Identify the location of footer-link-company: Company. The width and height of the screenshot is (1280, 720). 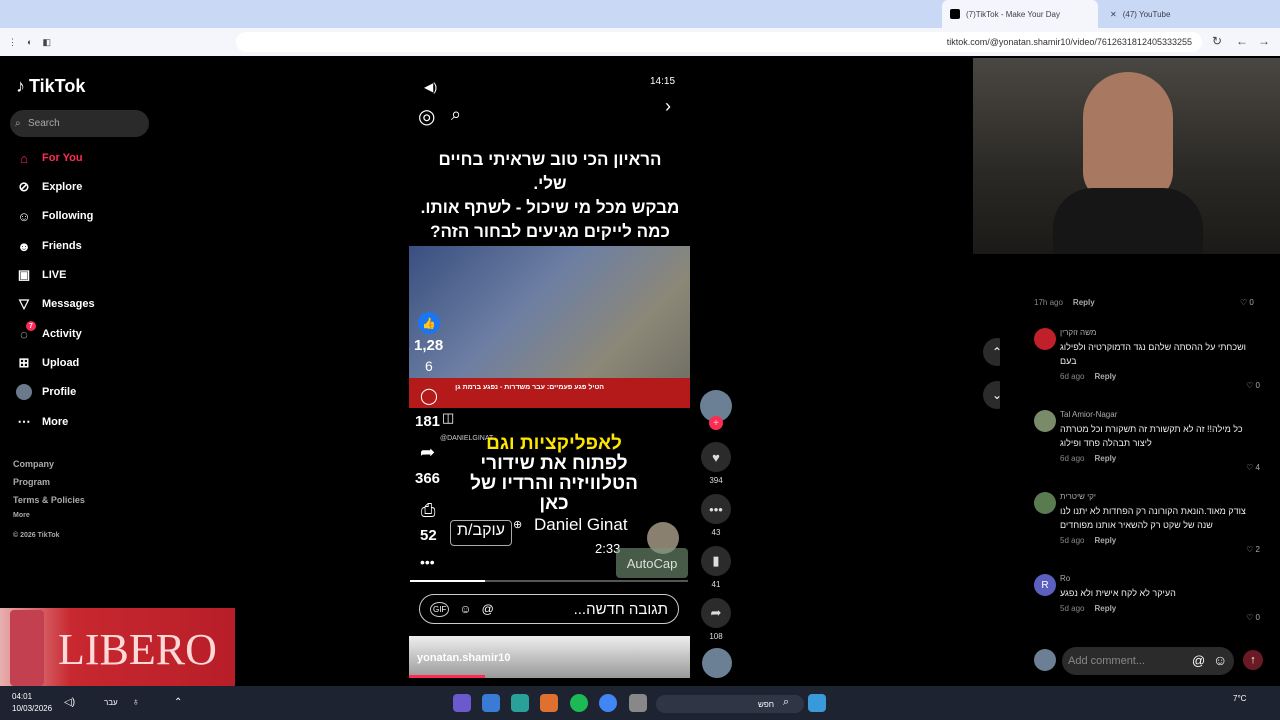
(33, 464).